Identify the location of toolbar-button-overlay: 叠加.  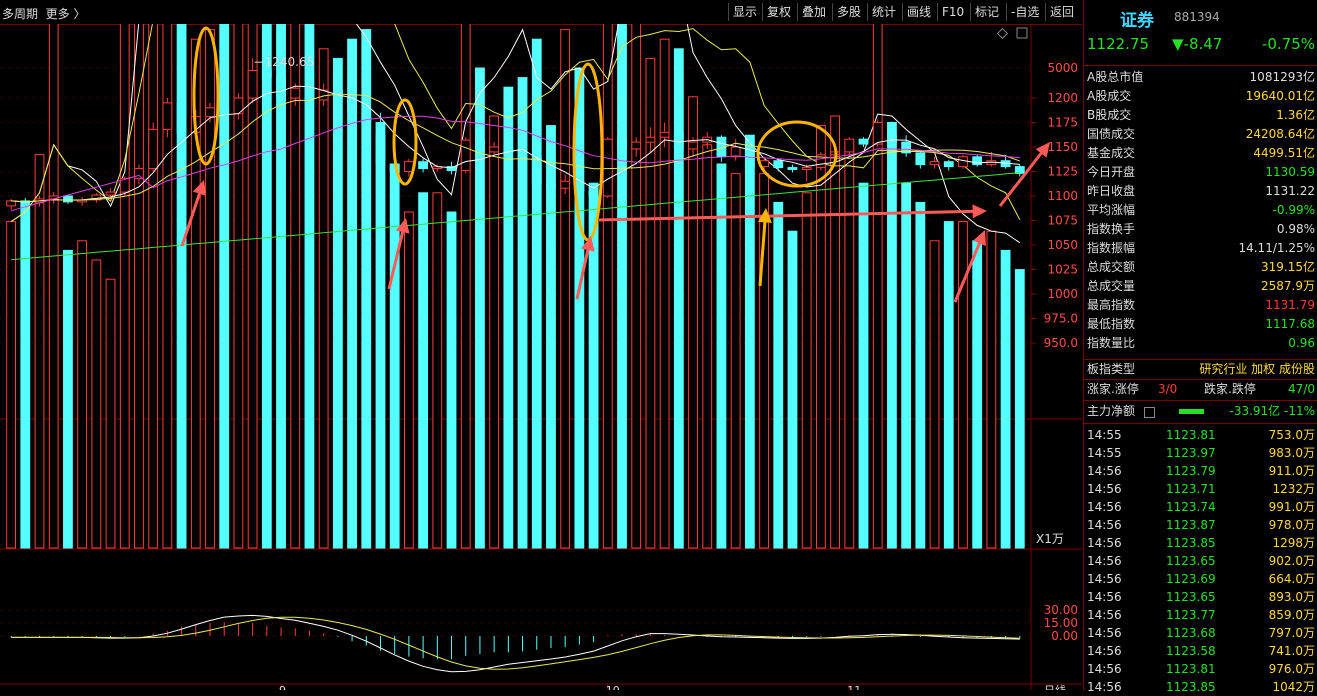
(813, 12).